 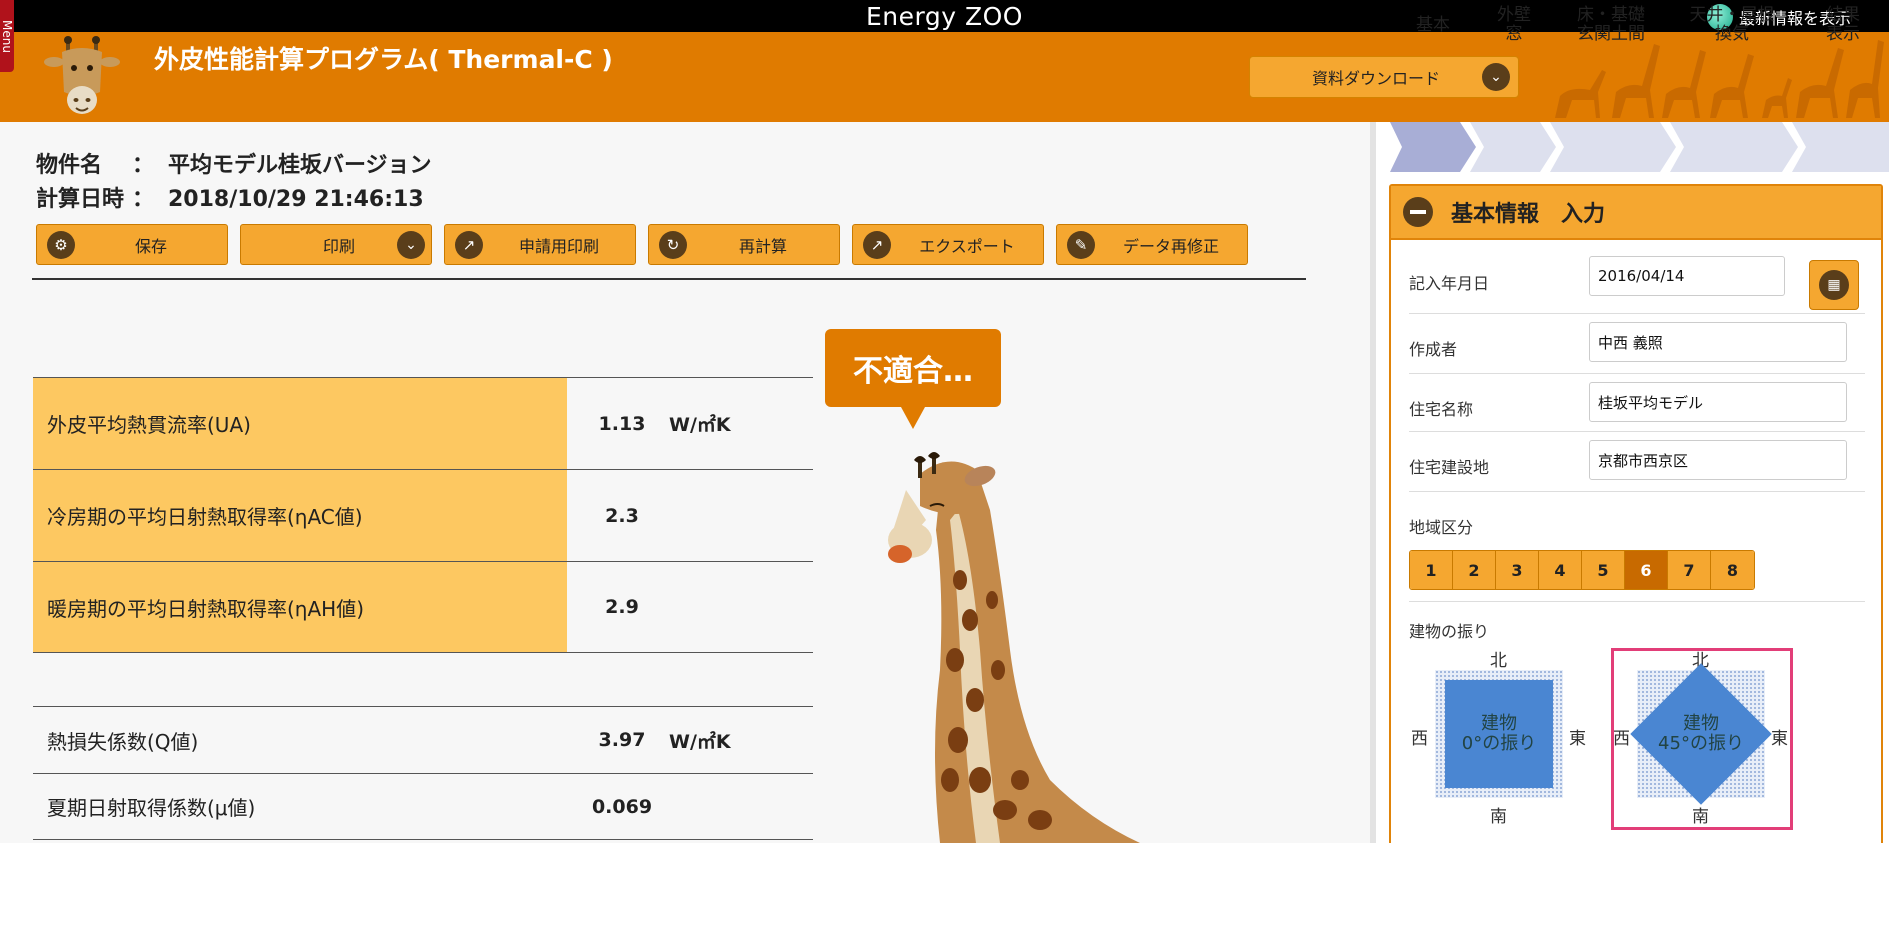 What do you see at coordinates (150, 246) in the screenshot?
I see `save-label: 保存` at bounding box center [150, 246].